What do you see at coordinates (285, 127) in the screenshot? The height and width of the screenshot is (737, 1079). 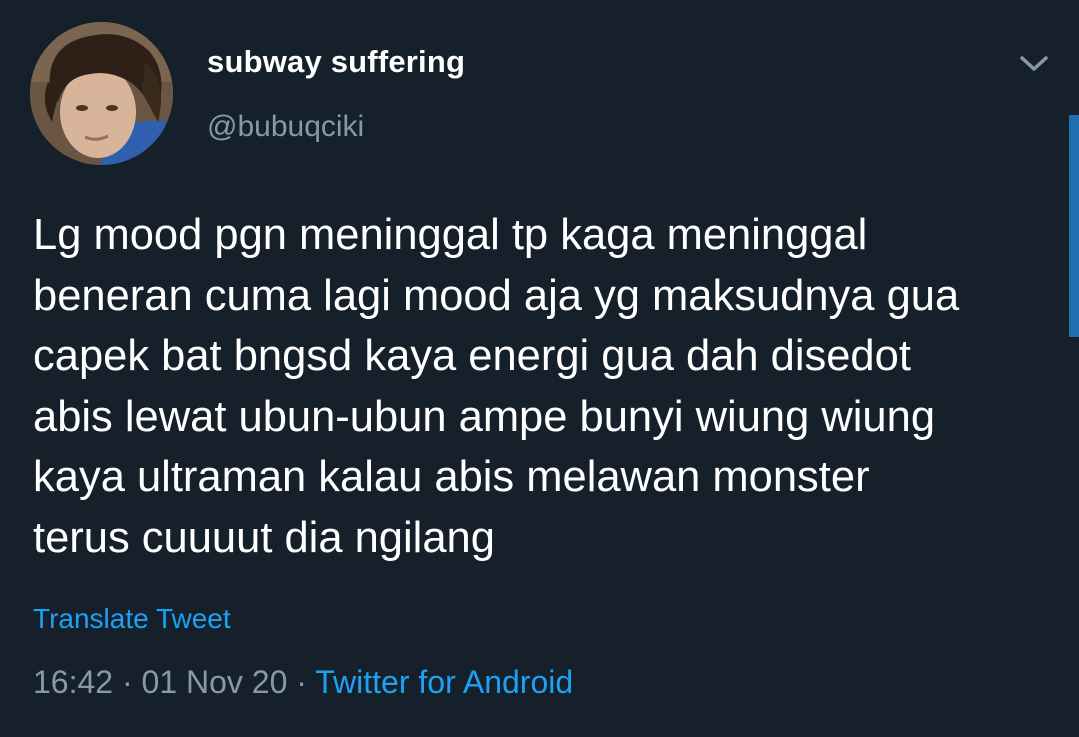 I see `user-handle: @bubuqciki` at bounding box center [285, 127].